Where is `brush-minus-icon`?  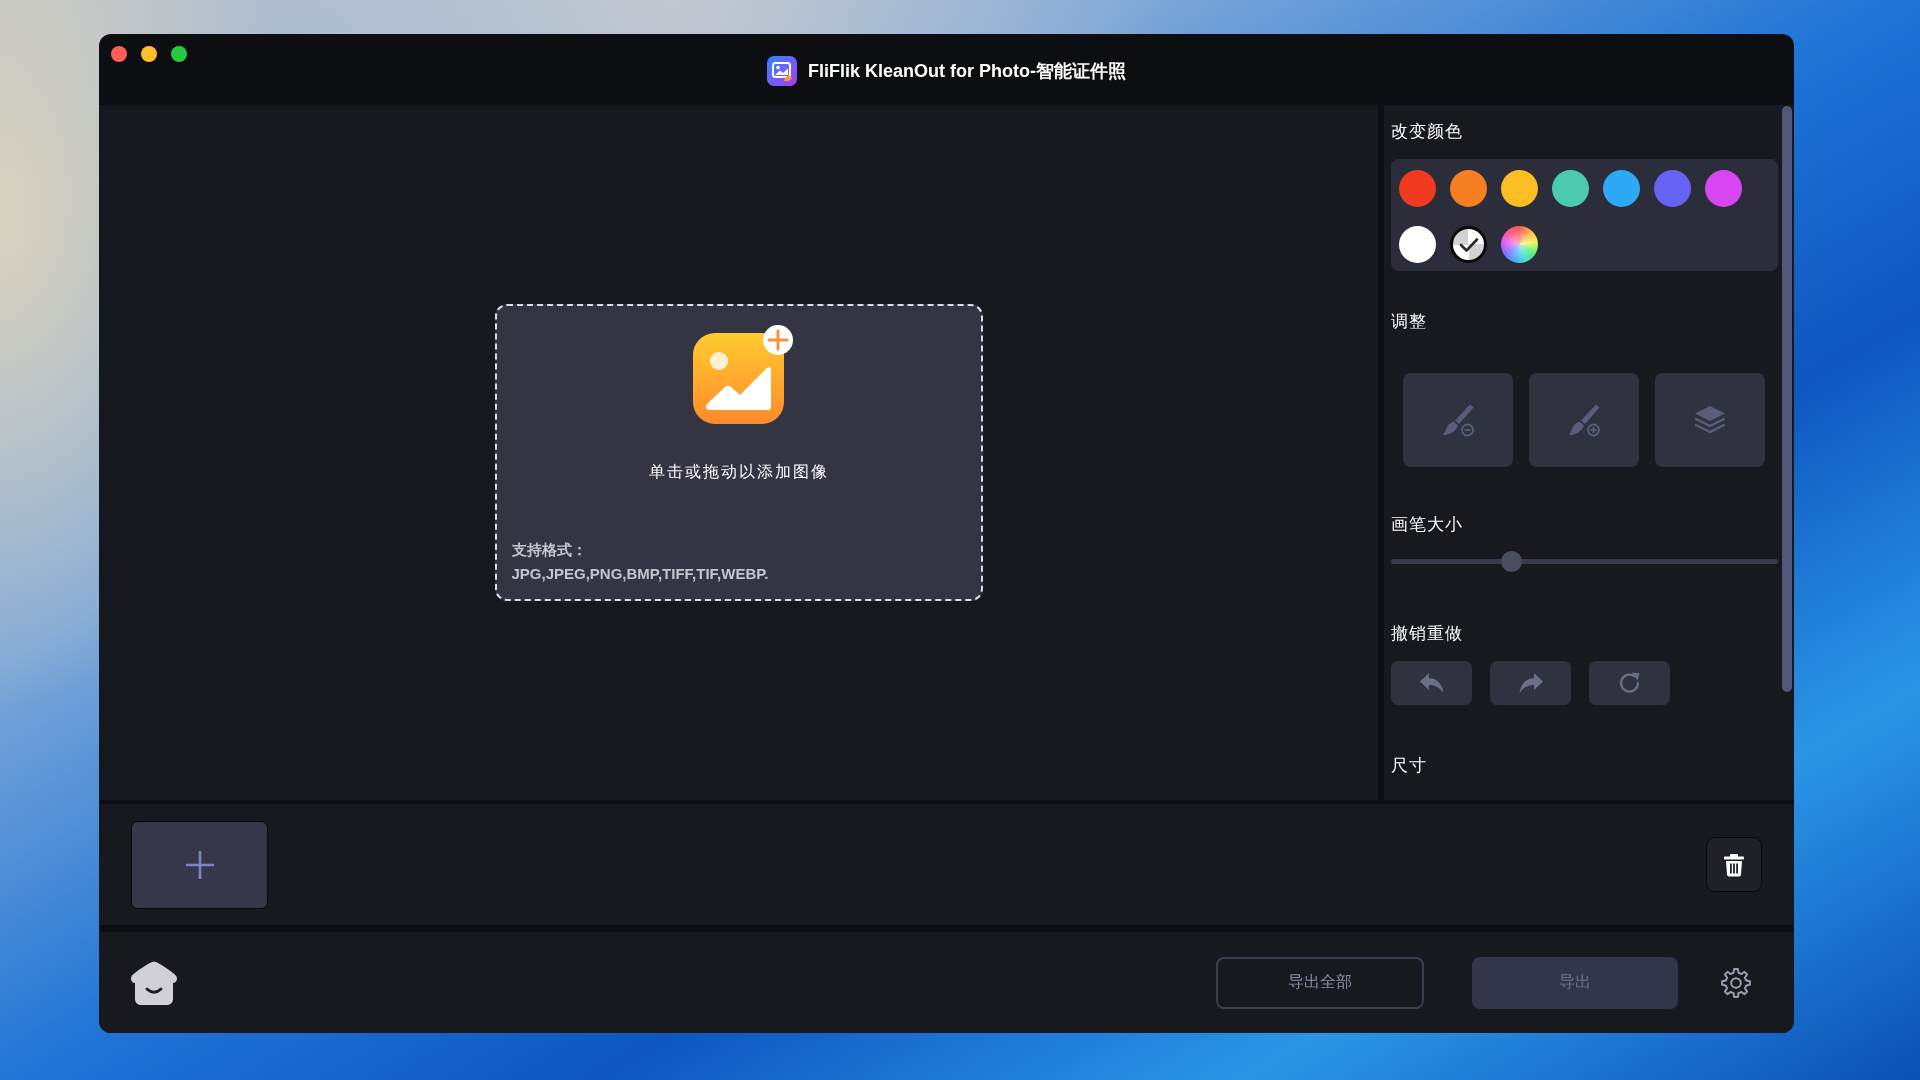
brush-minus-icon is located at coordinates (1458, 420).